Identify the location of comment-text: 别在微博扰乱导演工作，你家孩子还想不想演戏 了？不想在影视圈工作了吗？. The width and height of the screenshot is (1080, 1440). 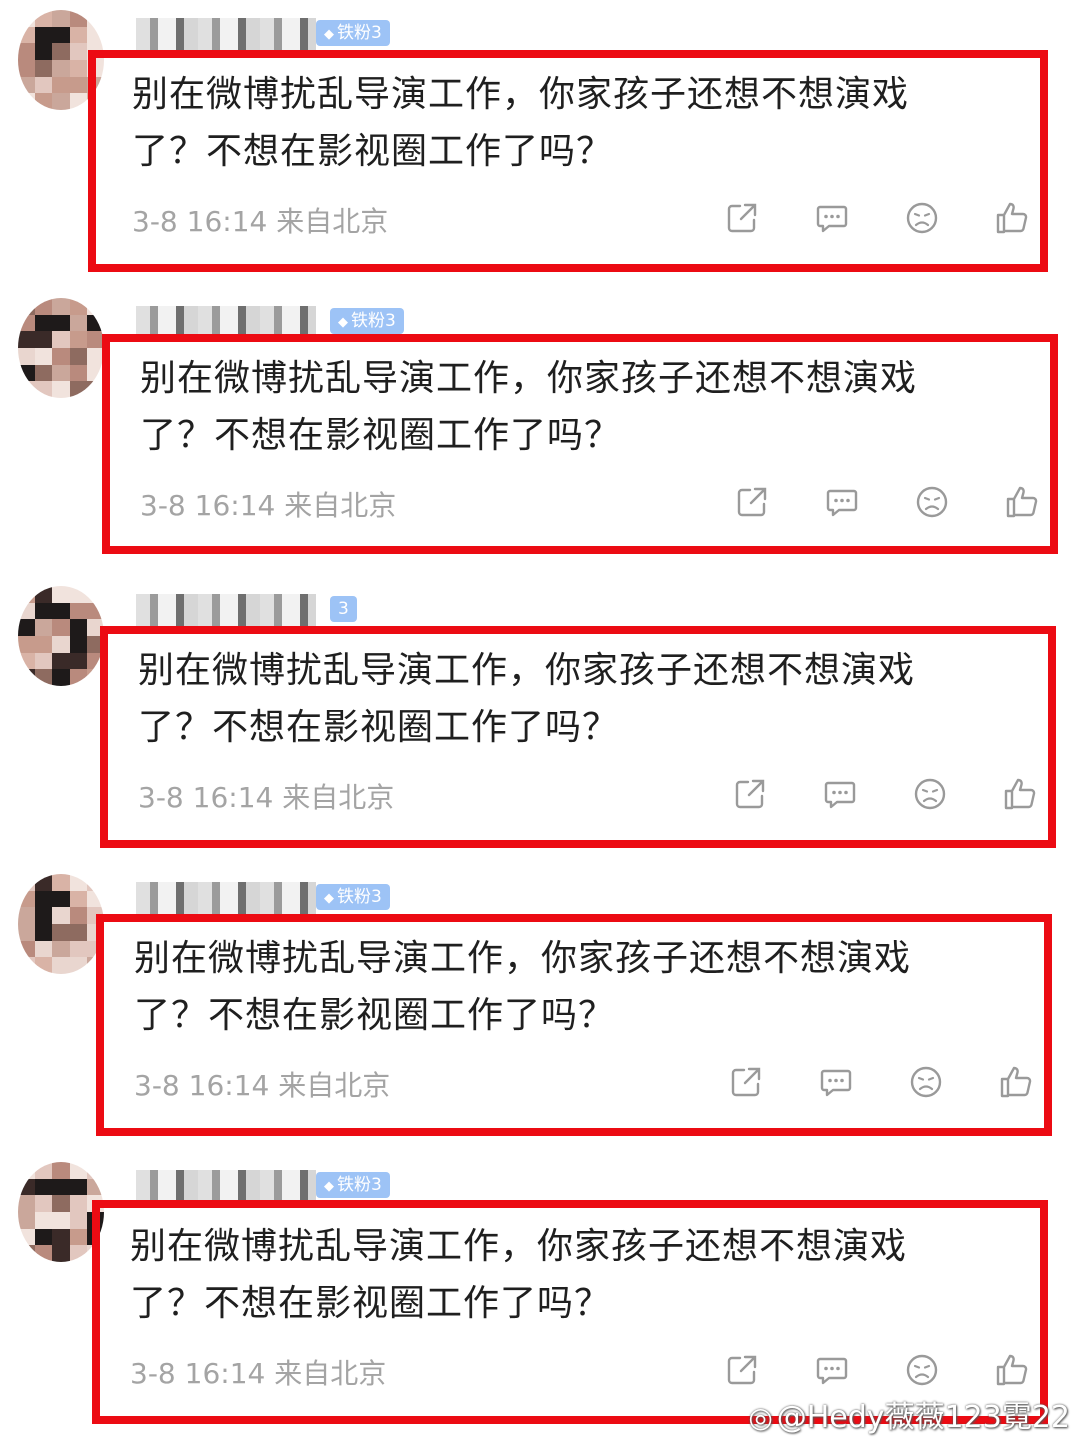
(527, 699).